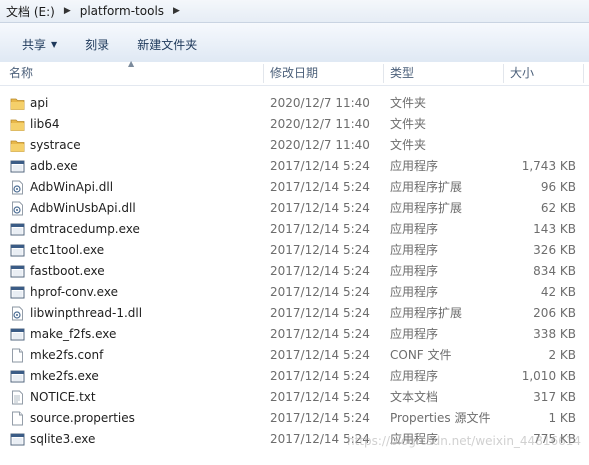 The height and width of the screenshot is (465, 589). What do you see at coordinates (17, 124) in the screenshot?
I see `folder-icon` at bounding box center [17, 124].